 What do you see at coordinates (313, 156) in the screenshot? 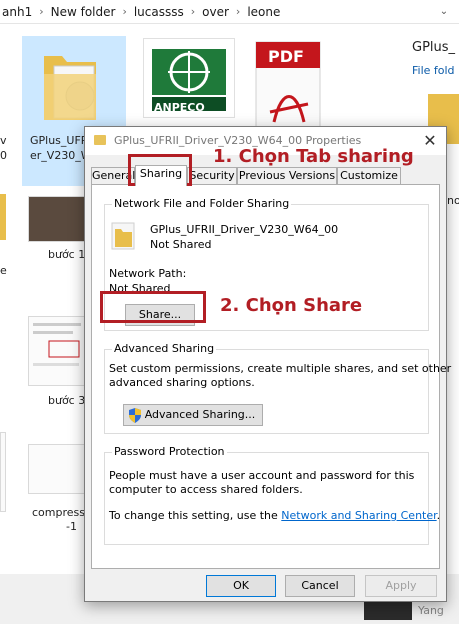
I see `annotation-step1: 1. Chọn Tab sharing` at bounding box center [313, 156].